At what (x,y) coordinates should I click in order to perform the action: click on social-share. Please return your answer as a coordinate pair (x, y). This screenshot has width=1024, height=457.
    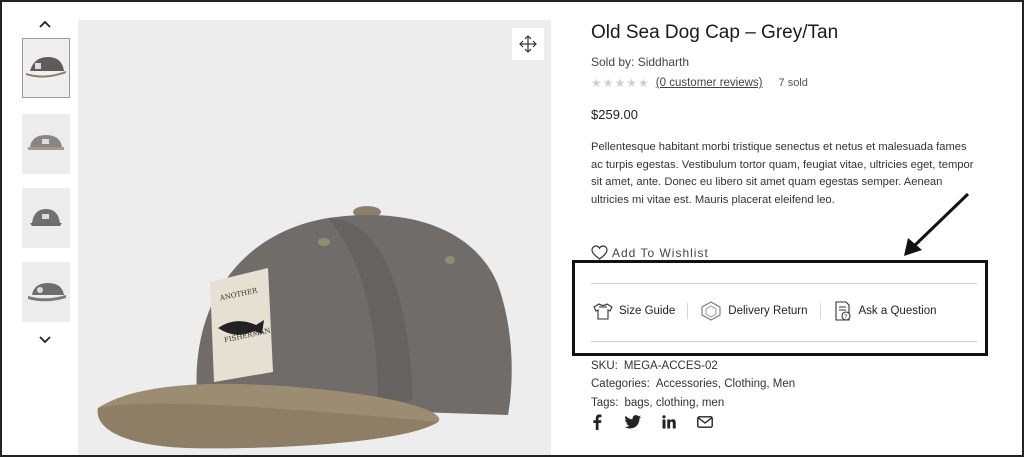
    Looking at the image, I should click on (661, 422).